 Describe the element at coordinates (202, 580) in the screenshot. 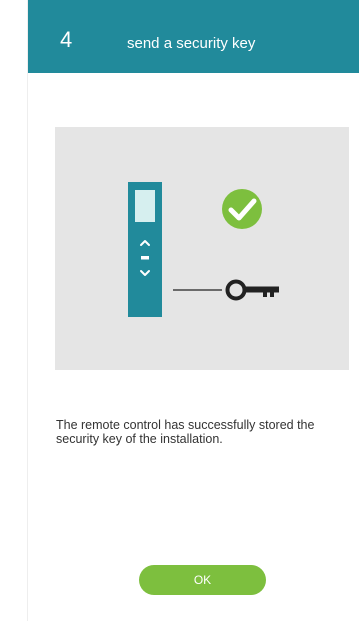

I see `ok-button: OK` at that location.